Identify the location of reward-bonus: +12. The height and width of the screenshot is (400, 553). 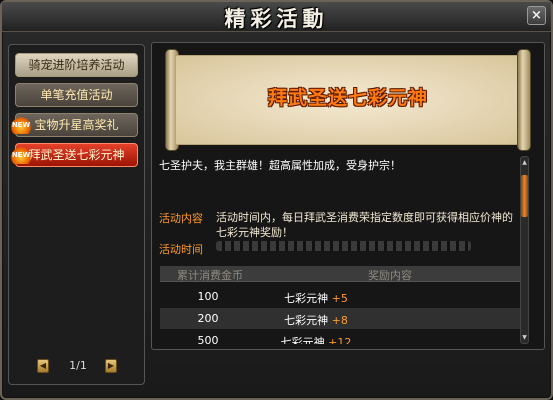
(340, 340).